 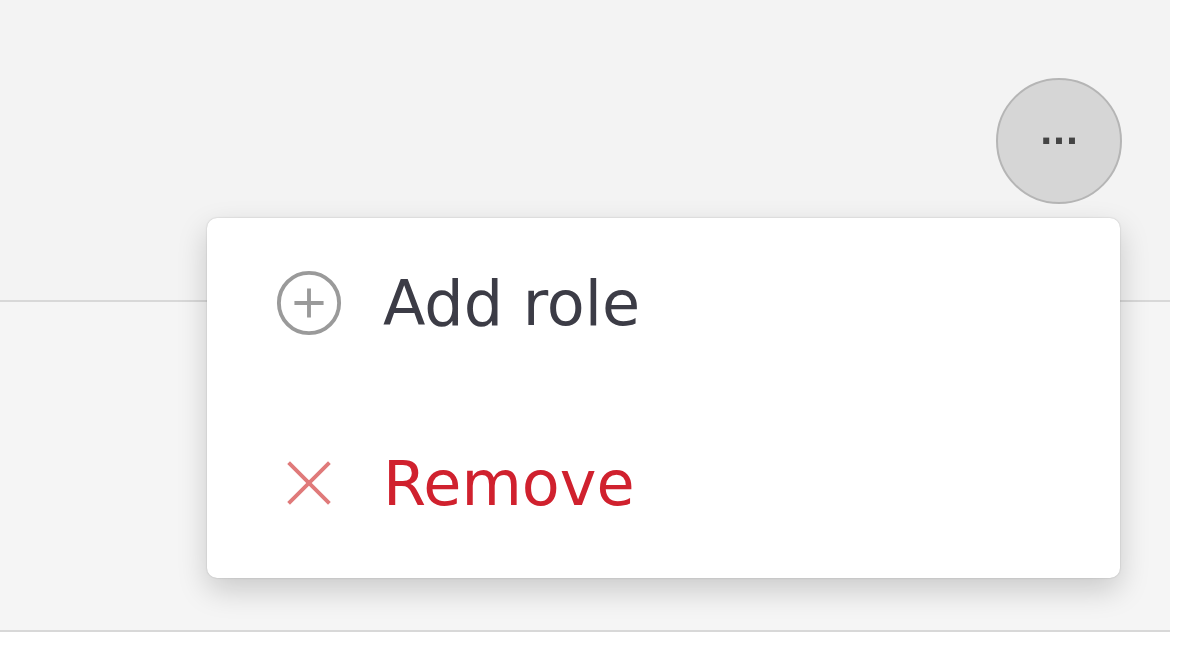 What do you see at coordinates (1059, 141) in the screenshot?
I see `more-button: ···` at bounding box center [1059, 141].